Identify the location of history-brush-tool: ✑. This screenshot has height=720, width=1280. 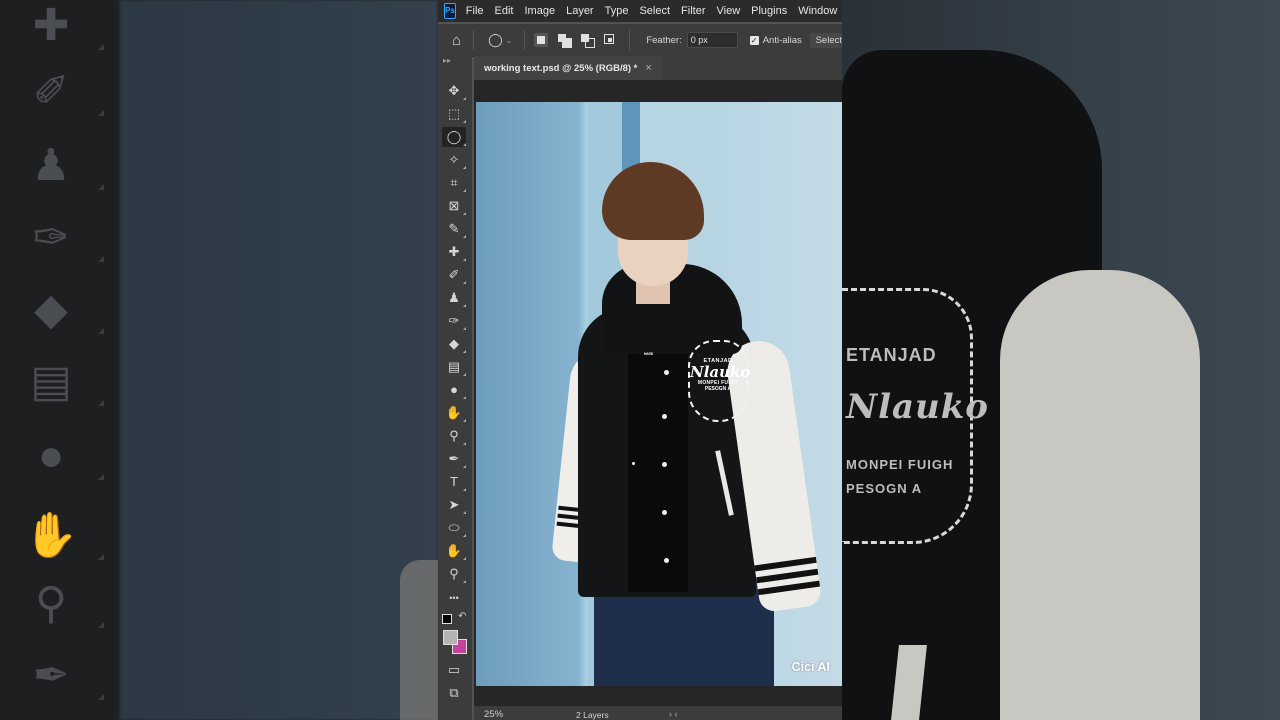
(454, 321).